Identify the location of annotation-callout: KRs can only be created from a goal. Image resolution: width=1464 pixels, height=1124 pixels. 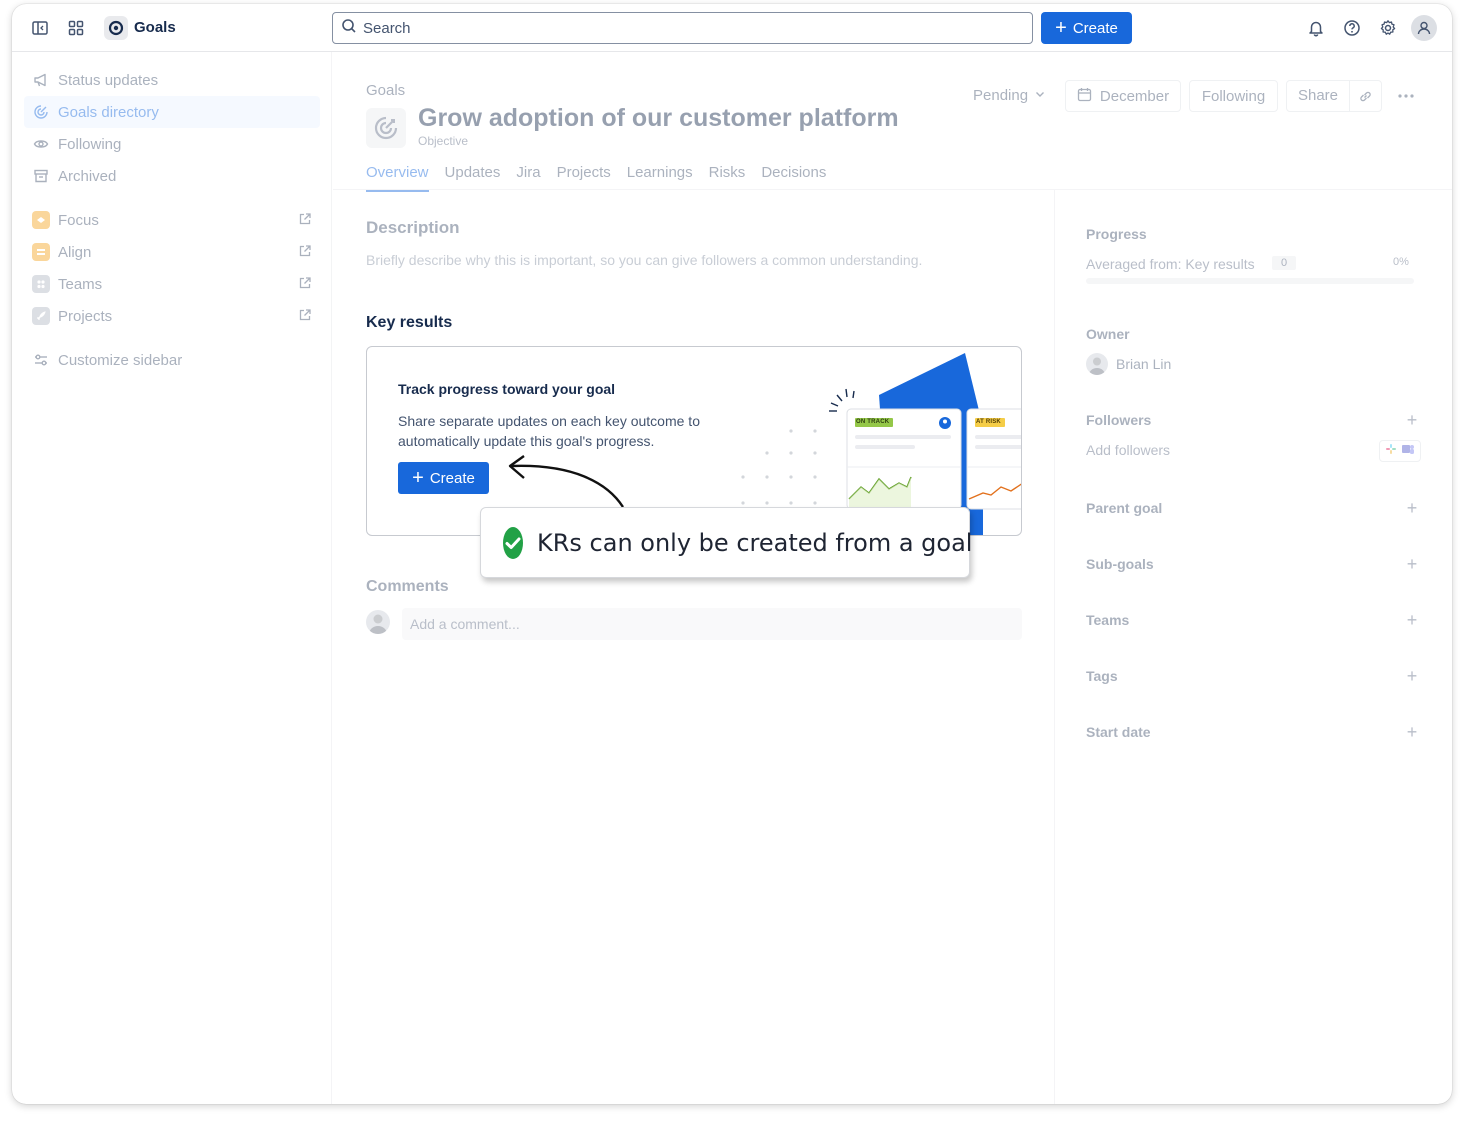
(726, 542).